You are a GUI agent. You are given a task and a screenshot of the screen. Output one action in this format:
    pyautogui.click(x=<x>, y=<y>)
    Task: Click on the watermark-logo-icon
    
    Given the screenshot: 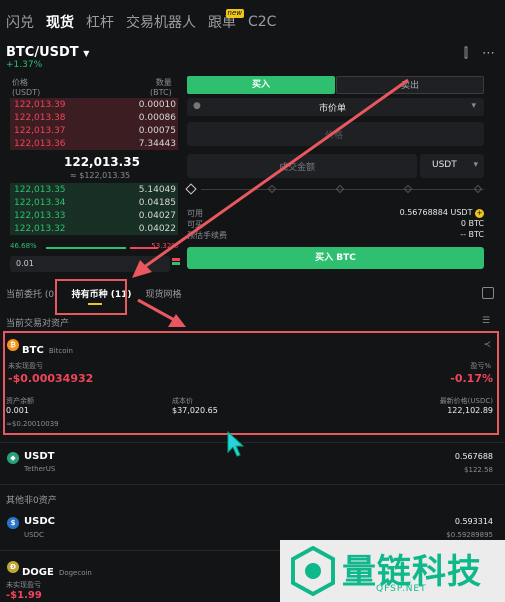 What is the action you would take?
    pyautogui.click(x=313, y=571)
    